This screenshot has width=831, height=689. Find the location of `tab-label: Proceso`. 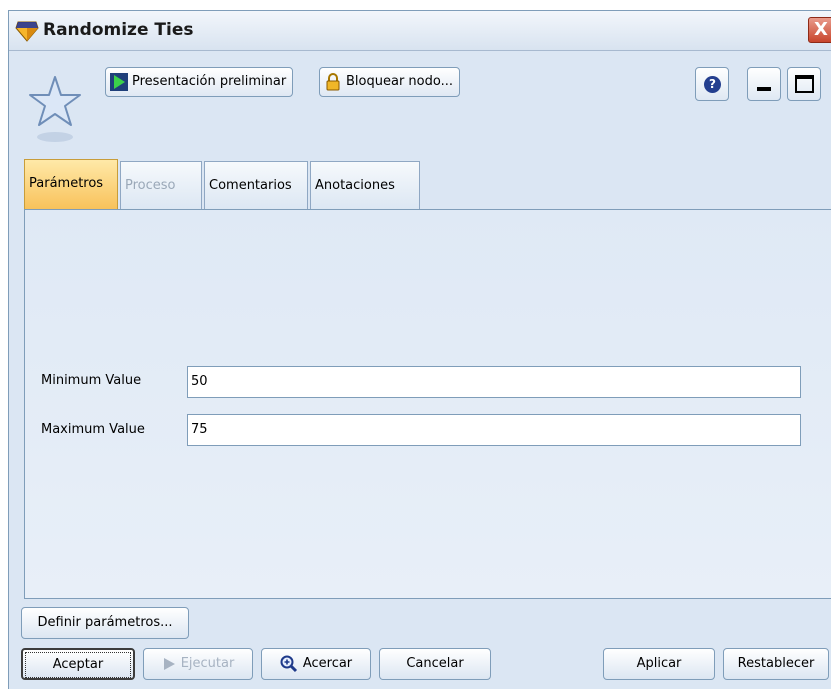

tab-label: Proceso is located at coordinates (150, 185).